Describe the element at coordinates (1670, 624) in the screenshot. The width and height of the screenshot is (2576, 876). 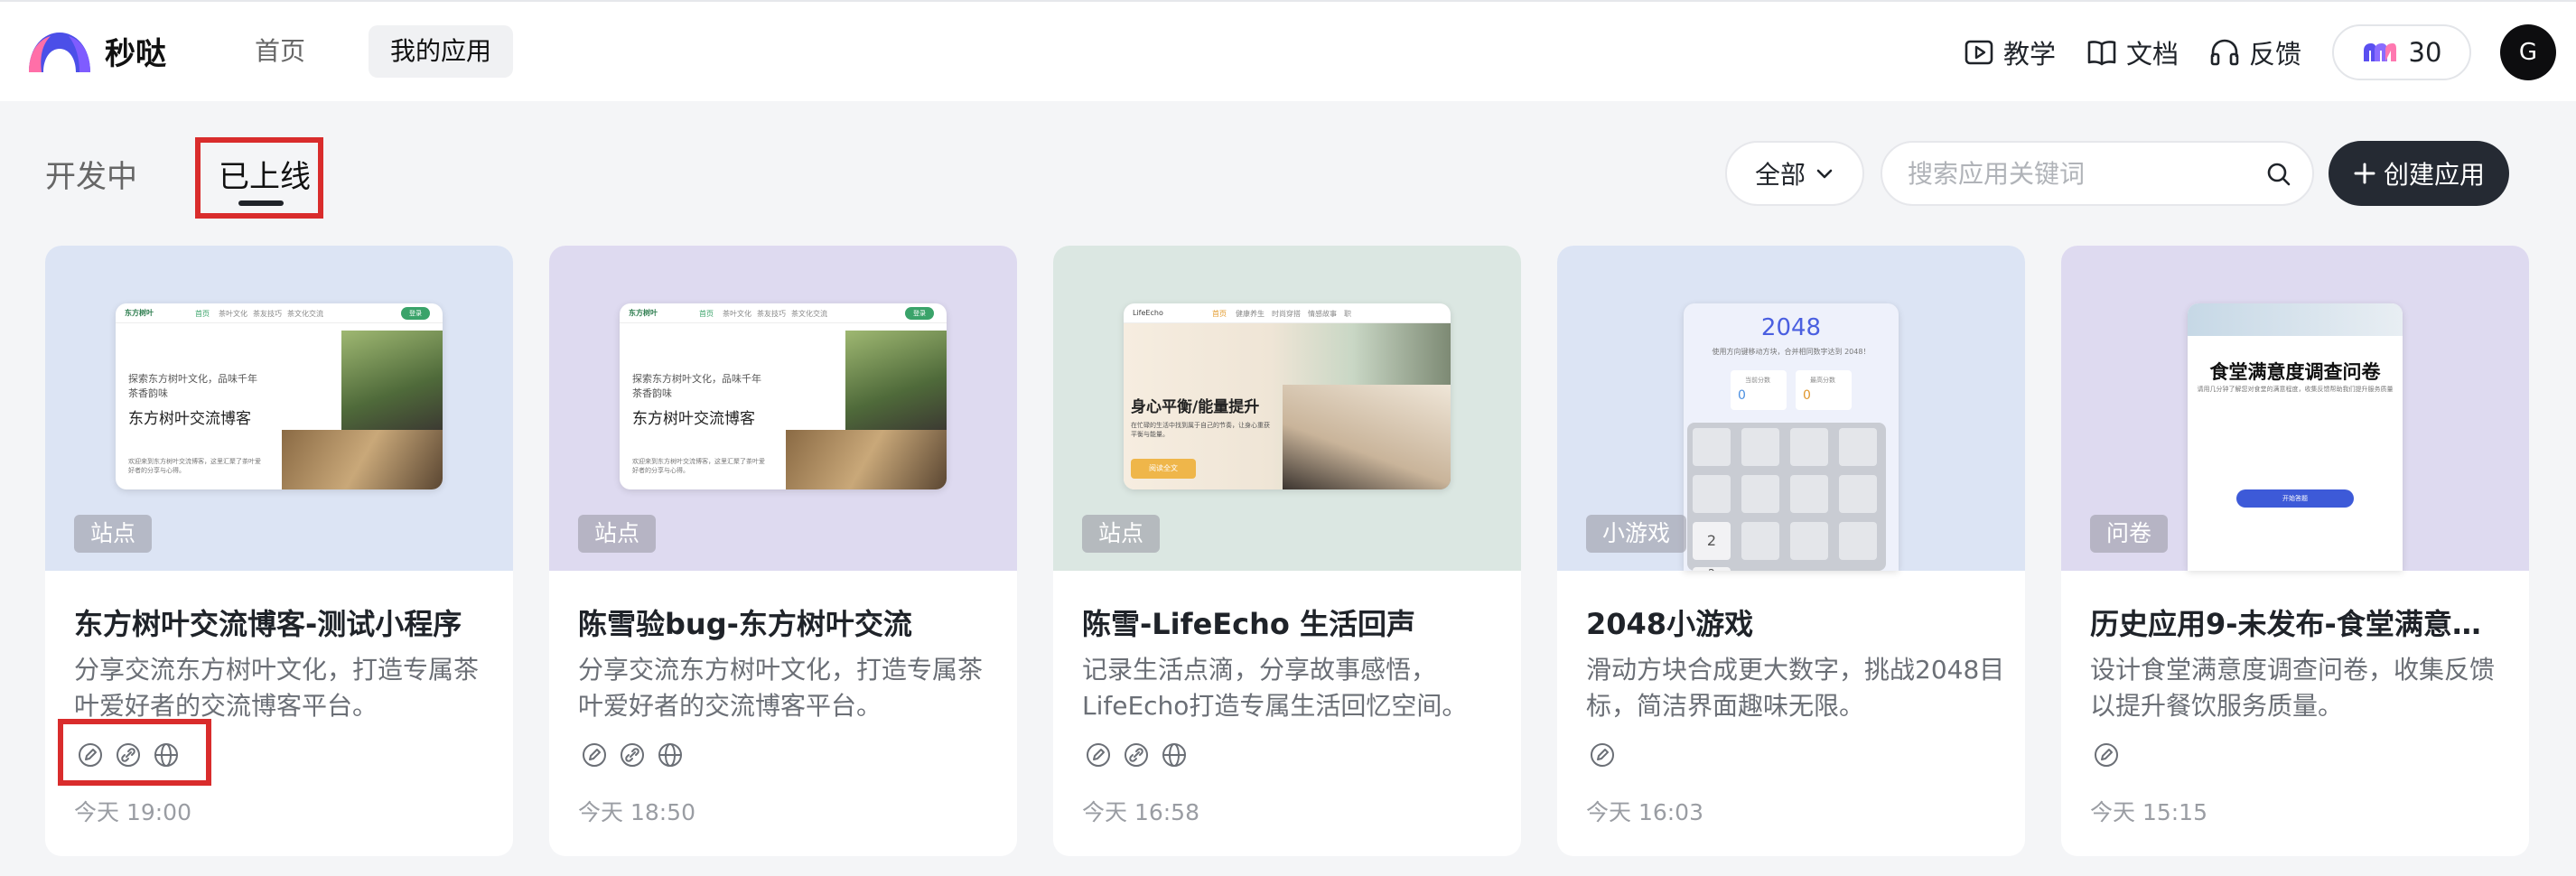
I see `card-title: 2048小游戏` at that location.